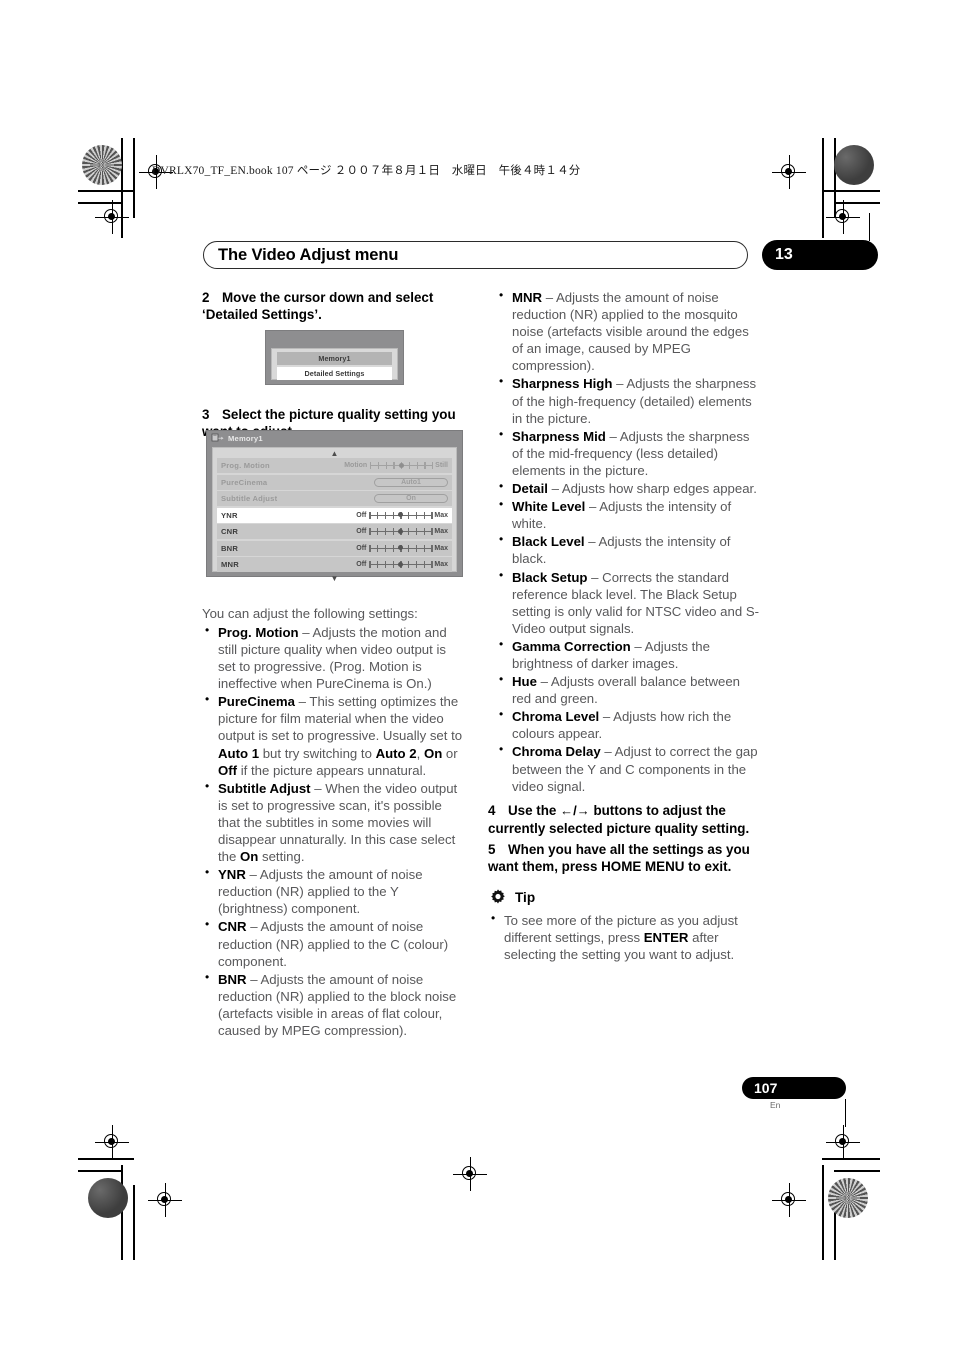 The image size is (954, 1350). I want to click on osd-row-control: Auto1, so click(377, 482).